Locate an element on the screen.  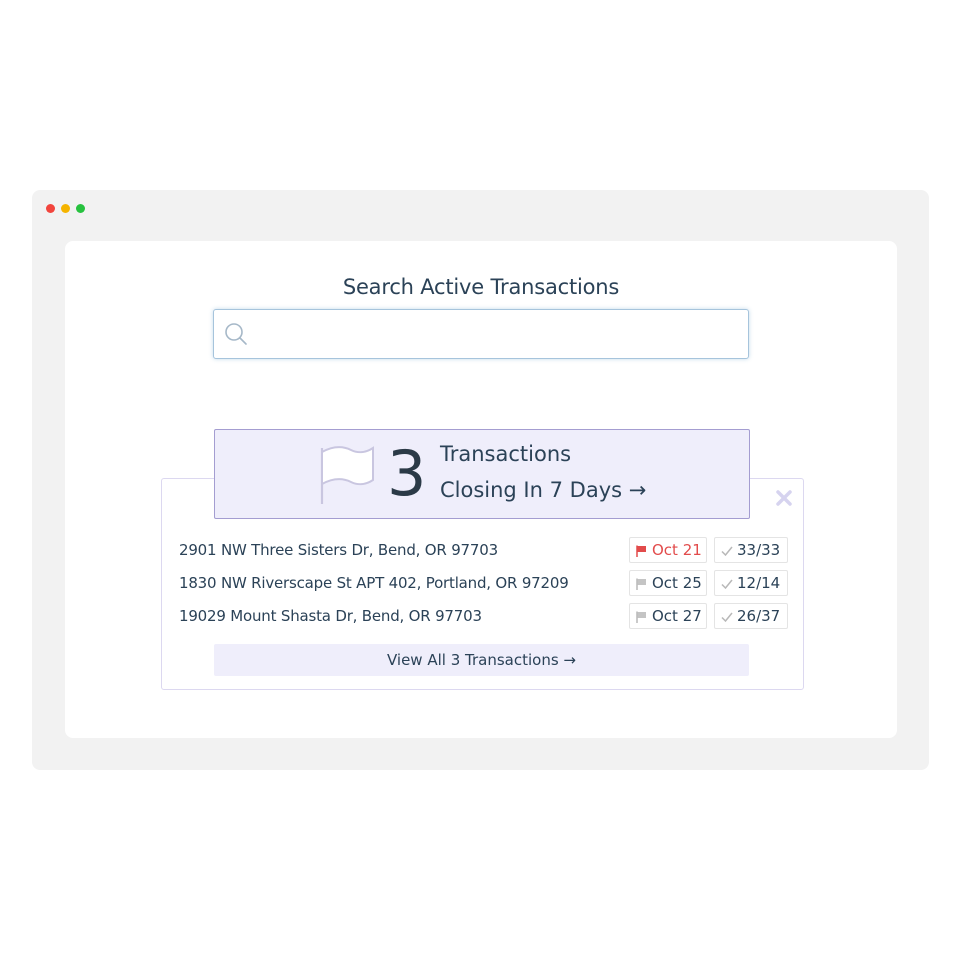
tasks-badge: 26/37 is located at coordinates (751, 616).